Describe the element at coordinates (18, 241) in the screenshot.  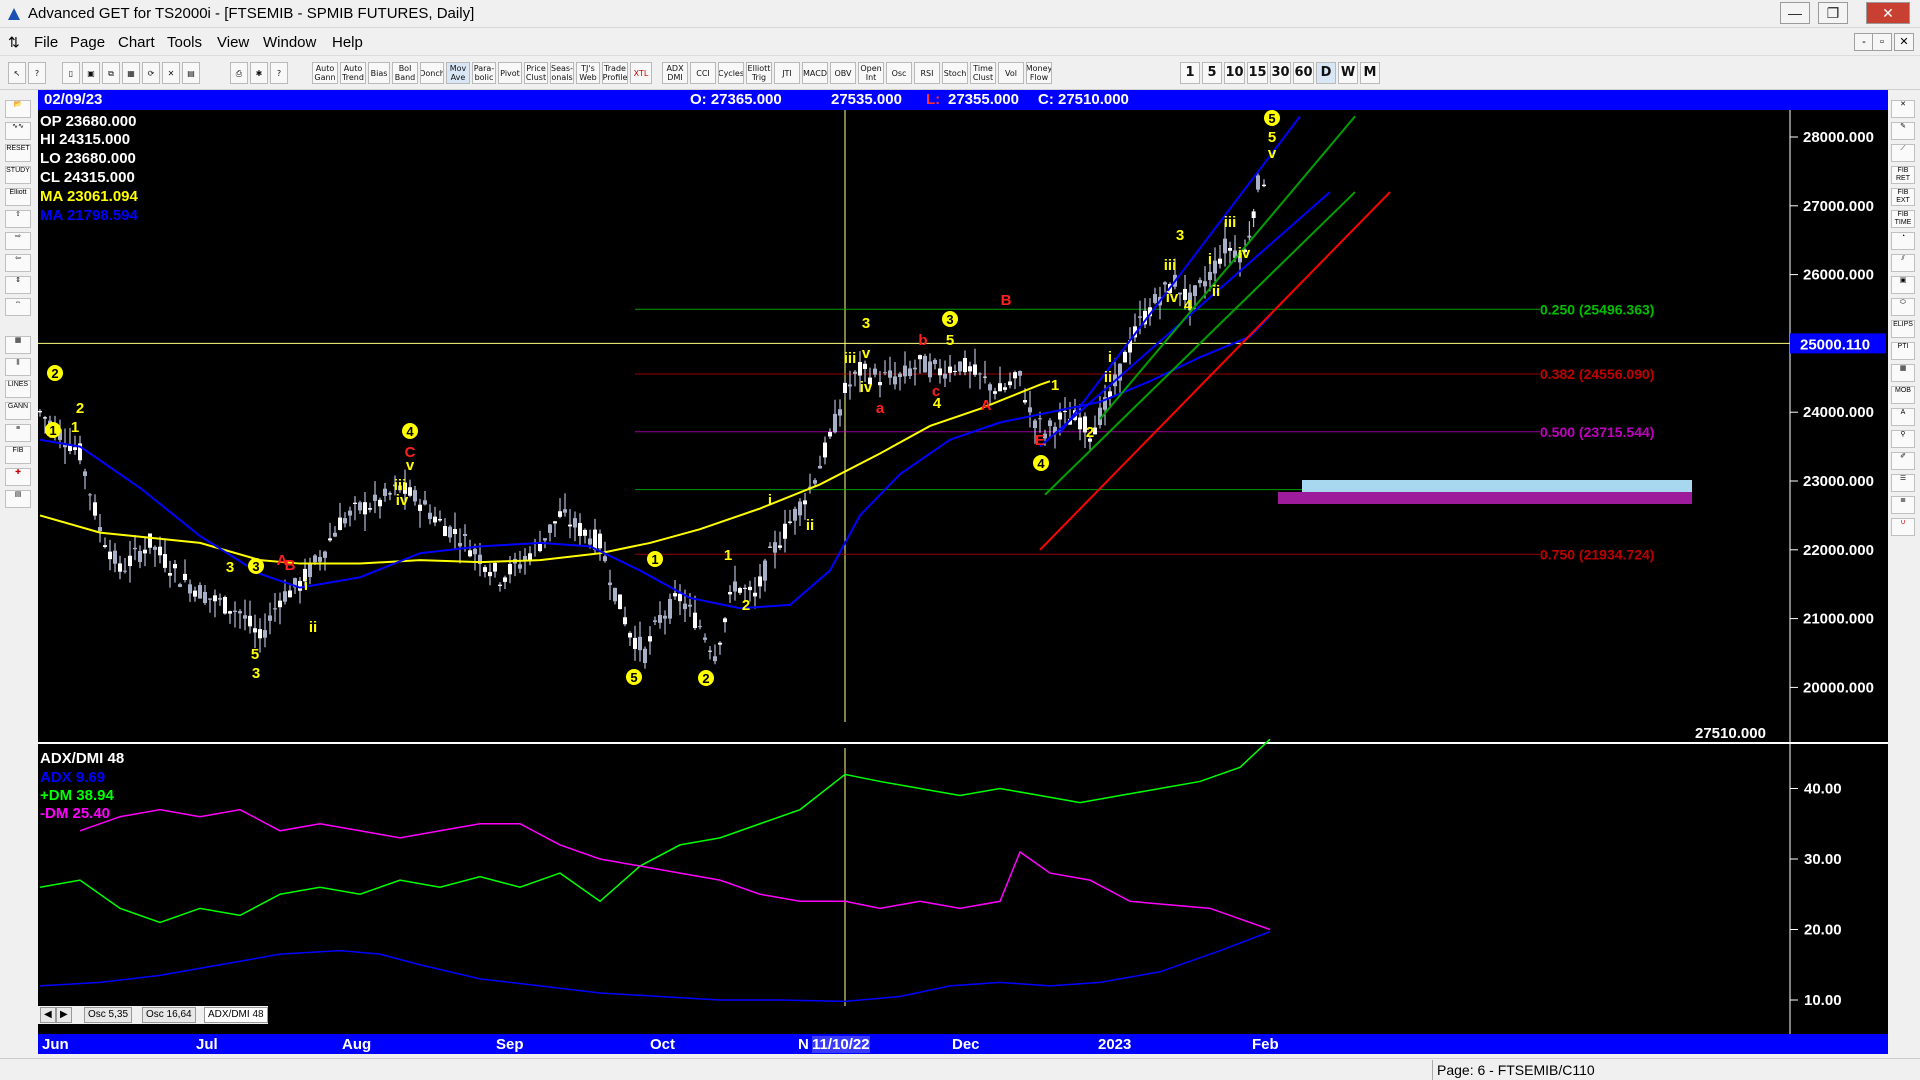
I see `arrow-right-icon: ⇨` at that location.